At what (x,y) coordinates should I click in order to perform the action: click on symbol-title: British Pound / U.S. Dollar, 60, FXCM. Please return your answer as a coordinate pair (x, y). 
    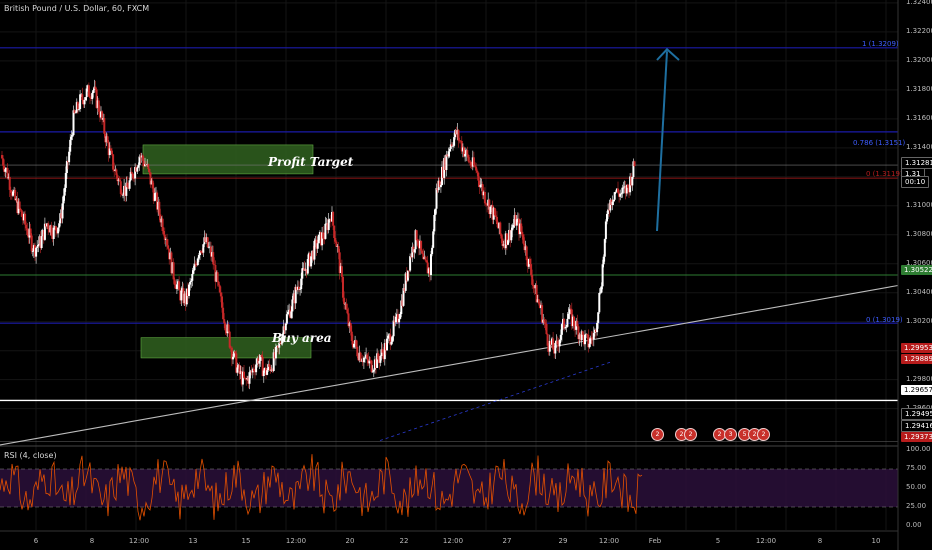
    Looking at the image, I should click on (77, 8).